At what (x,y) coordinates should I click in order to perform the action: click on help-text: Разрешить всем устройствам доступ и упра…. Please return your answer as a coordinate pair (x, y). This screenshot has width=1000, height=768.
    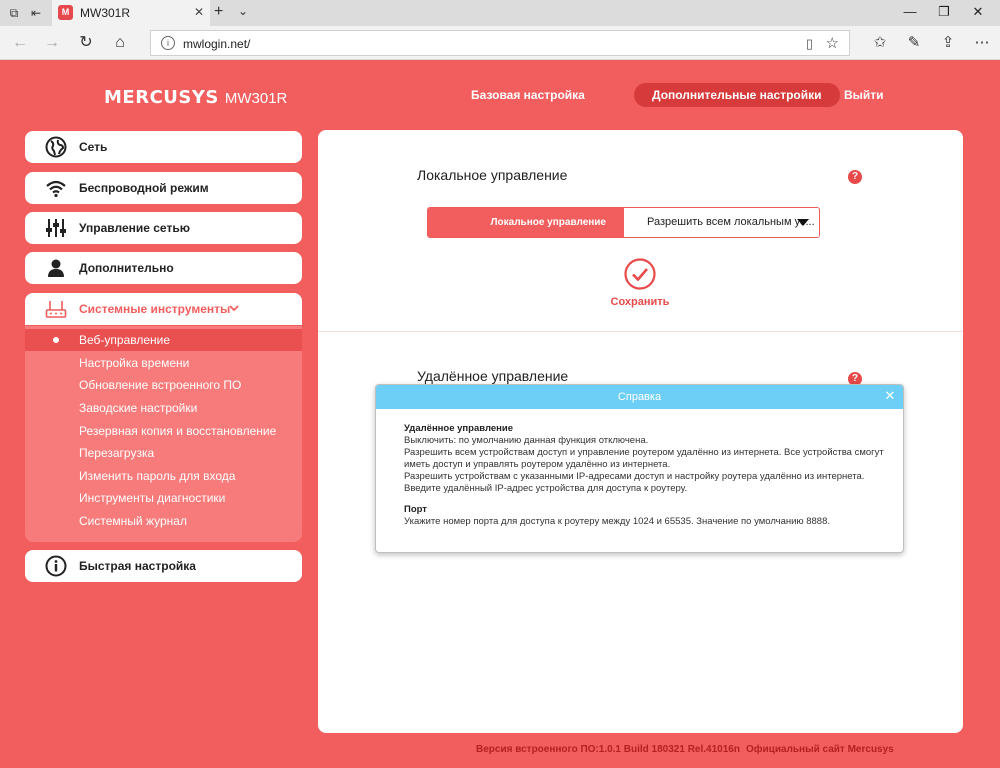
    Looking at the image, I should click on (644, 458).